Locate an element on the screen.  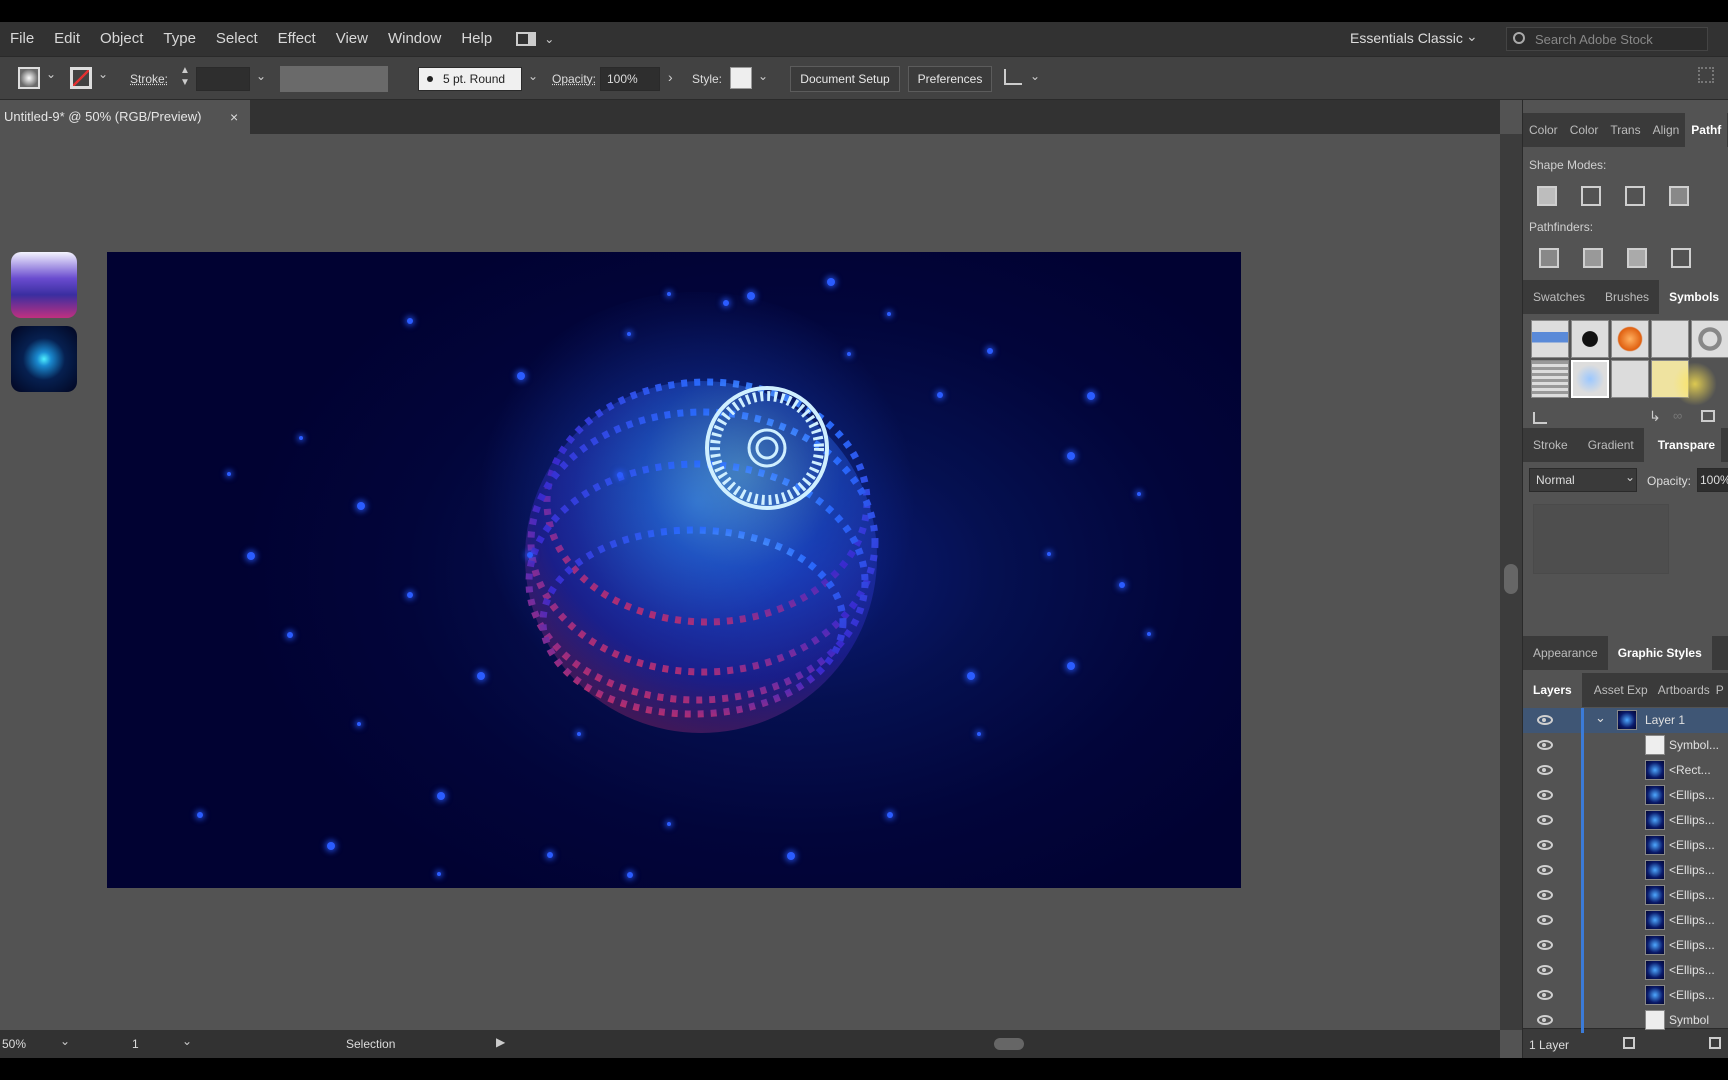
stroke-stepper: ▲ ▼ is located at coordinates (185, 77).